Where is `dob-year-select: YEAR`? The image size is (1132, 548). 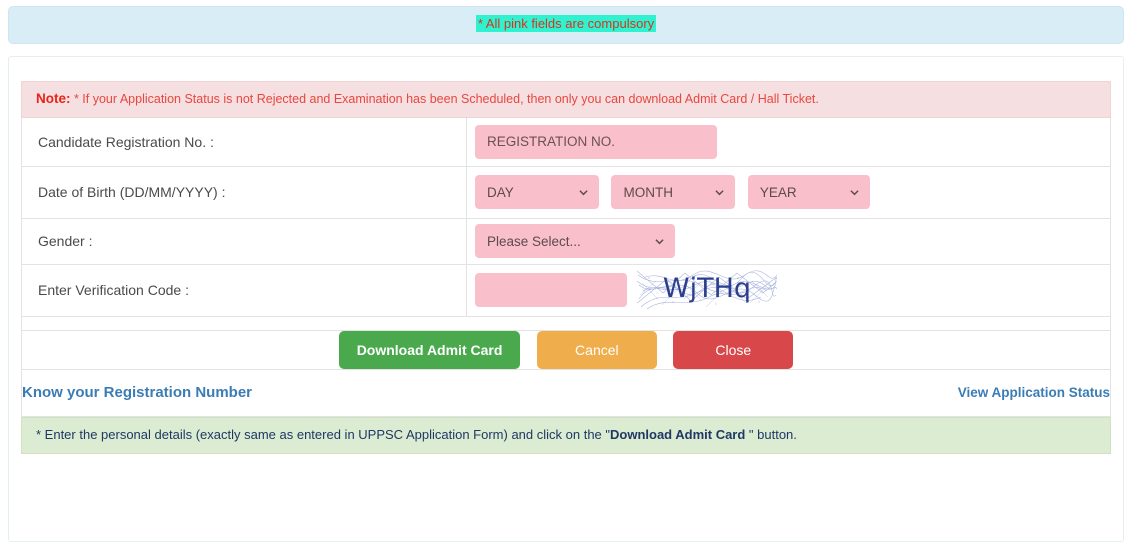 dob-year-select: YEAR is located at coordinates (808, 192).